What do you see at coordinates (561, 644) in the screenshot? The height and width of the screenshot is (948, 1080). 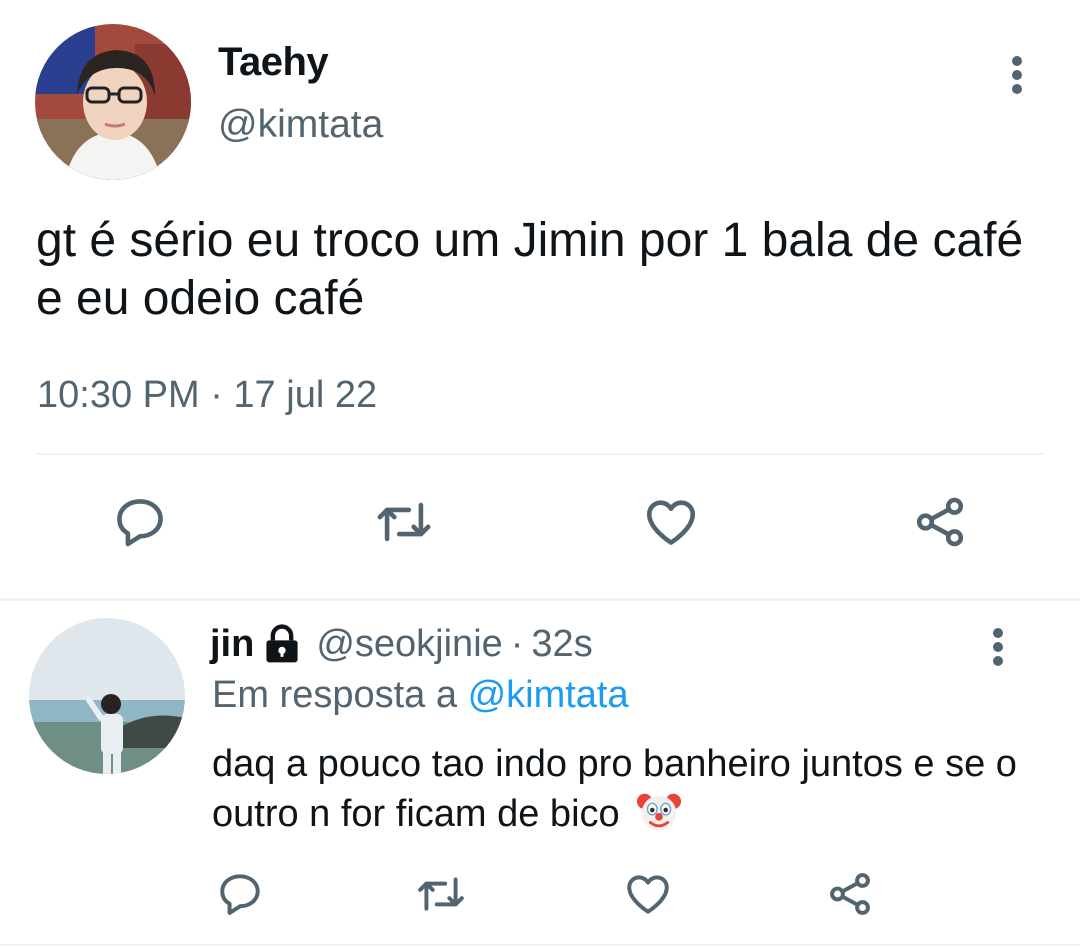 I see `reply-time: 32s` at bounding box center [561, 644].